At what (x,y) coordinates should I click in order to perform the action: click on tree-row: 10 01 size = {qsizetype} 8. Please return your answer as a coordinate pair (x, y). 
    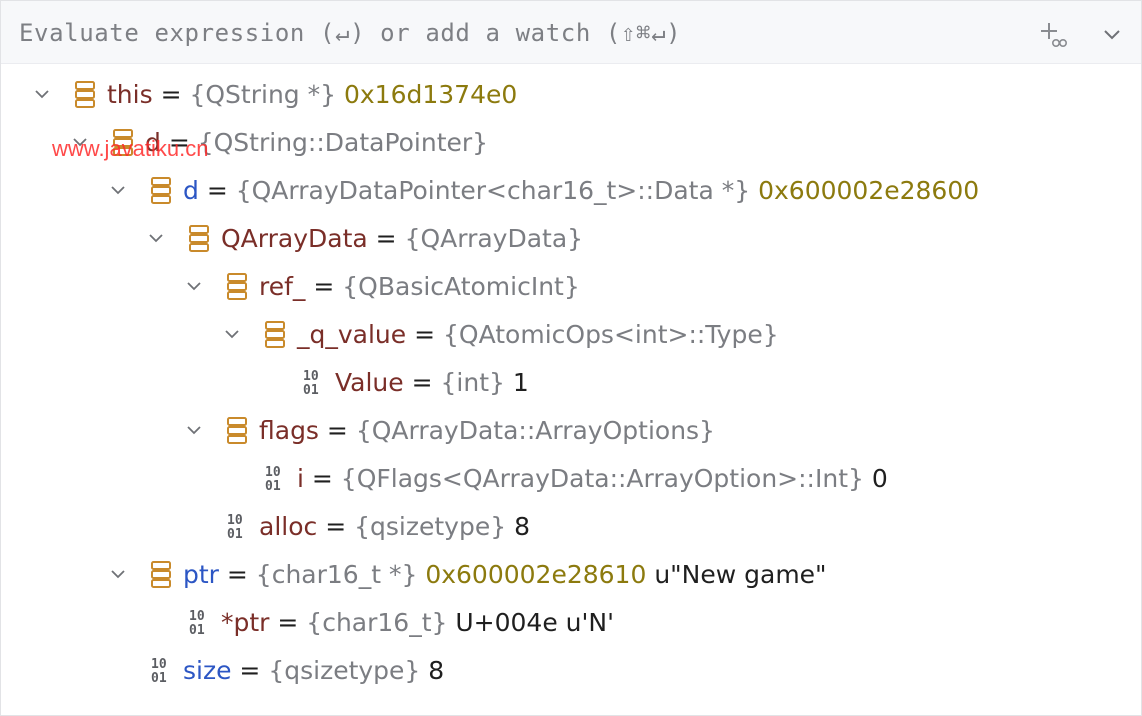
    Looking at the image, I should click on (571, 671).